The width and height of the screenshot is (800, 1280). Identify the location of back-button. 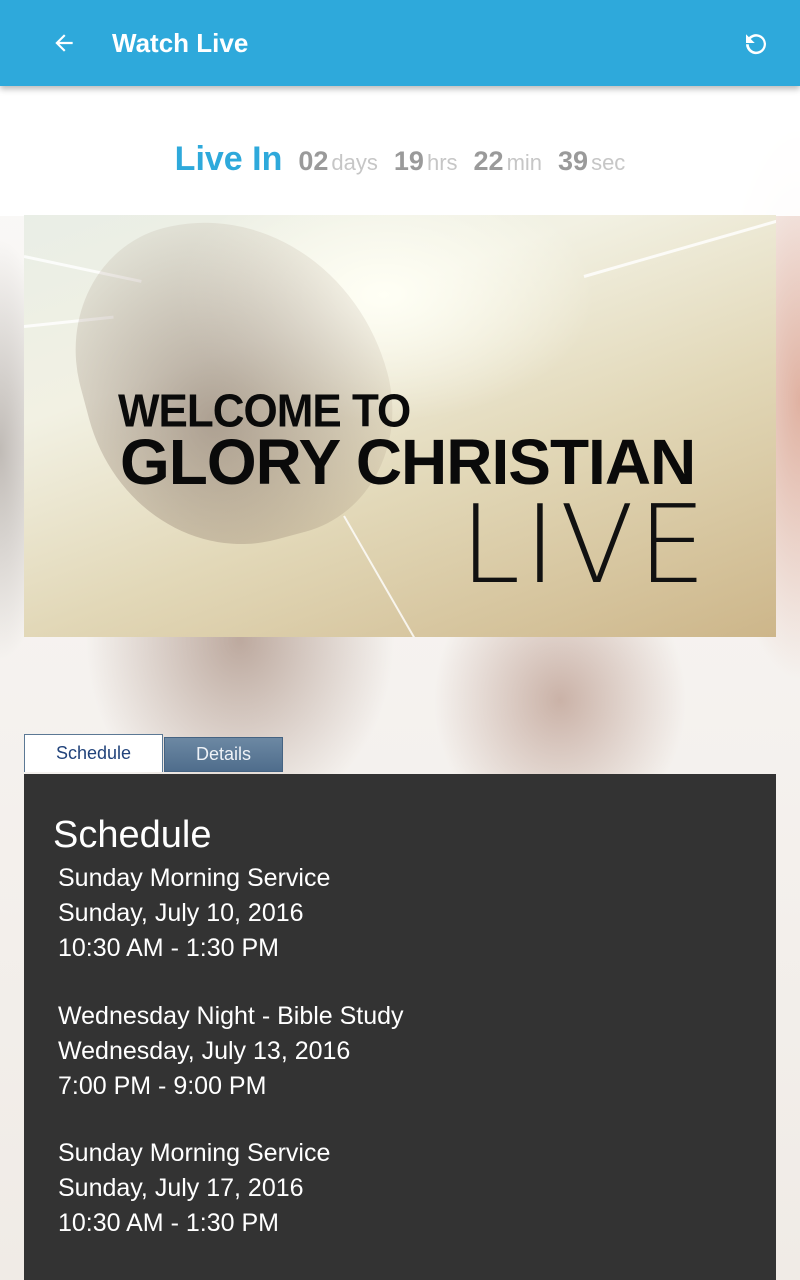
(64, 43).